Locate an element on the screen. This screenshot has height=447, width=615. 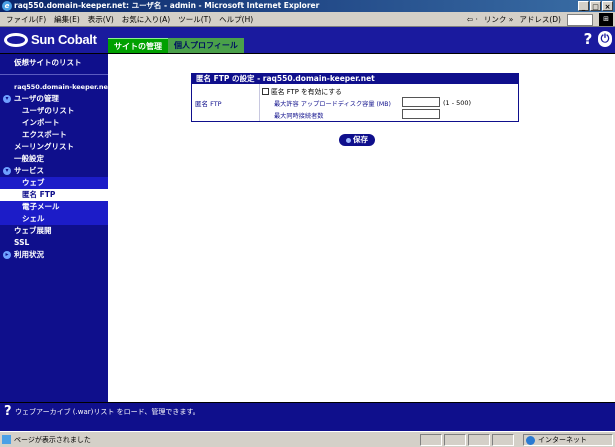
save-button: 保存 is located at coordinates (357, 140).